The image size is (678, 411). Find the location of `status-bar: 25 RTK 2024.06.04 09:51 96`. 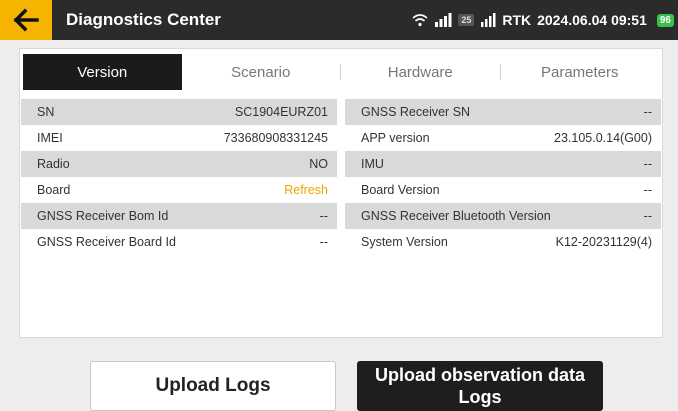

status-bar: 25 RTK 2024.06.04 09:51 96 is located at coordinates (543, 20).